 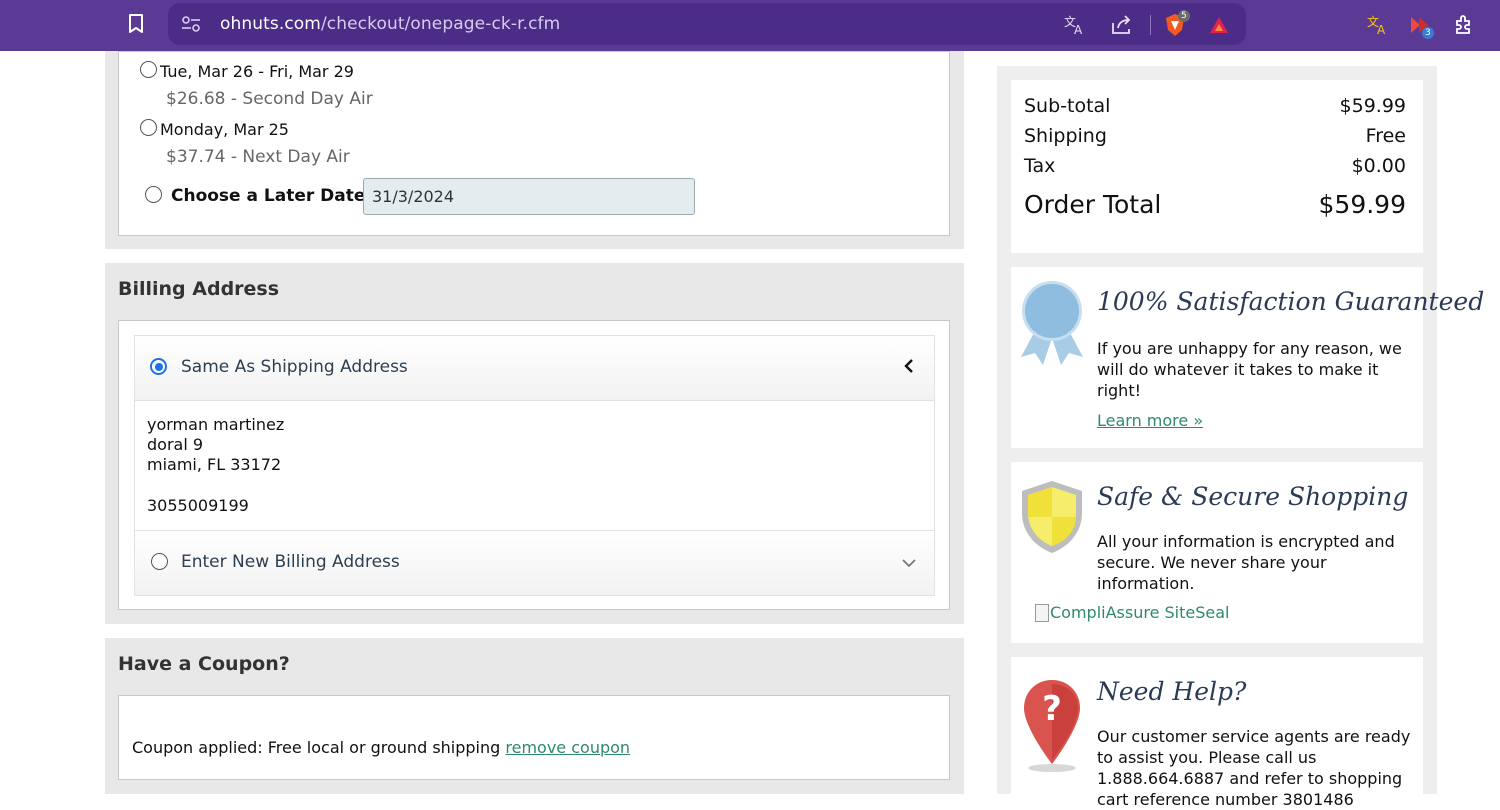 What do you see at coordinates (1040, 166) in the screenshot?
I see `tax-label: Tax` at bounding box center [1040, 166].